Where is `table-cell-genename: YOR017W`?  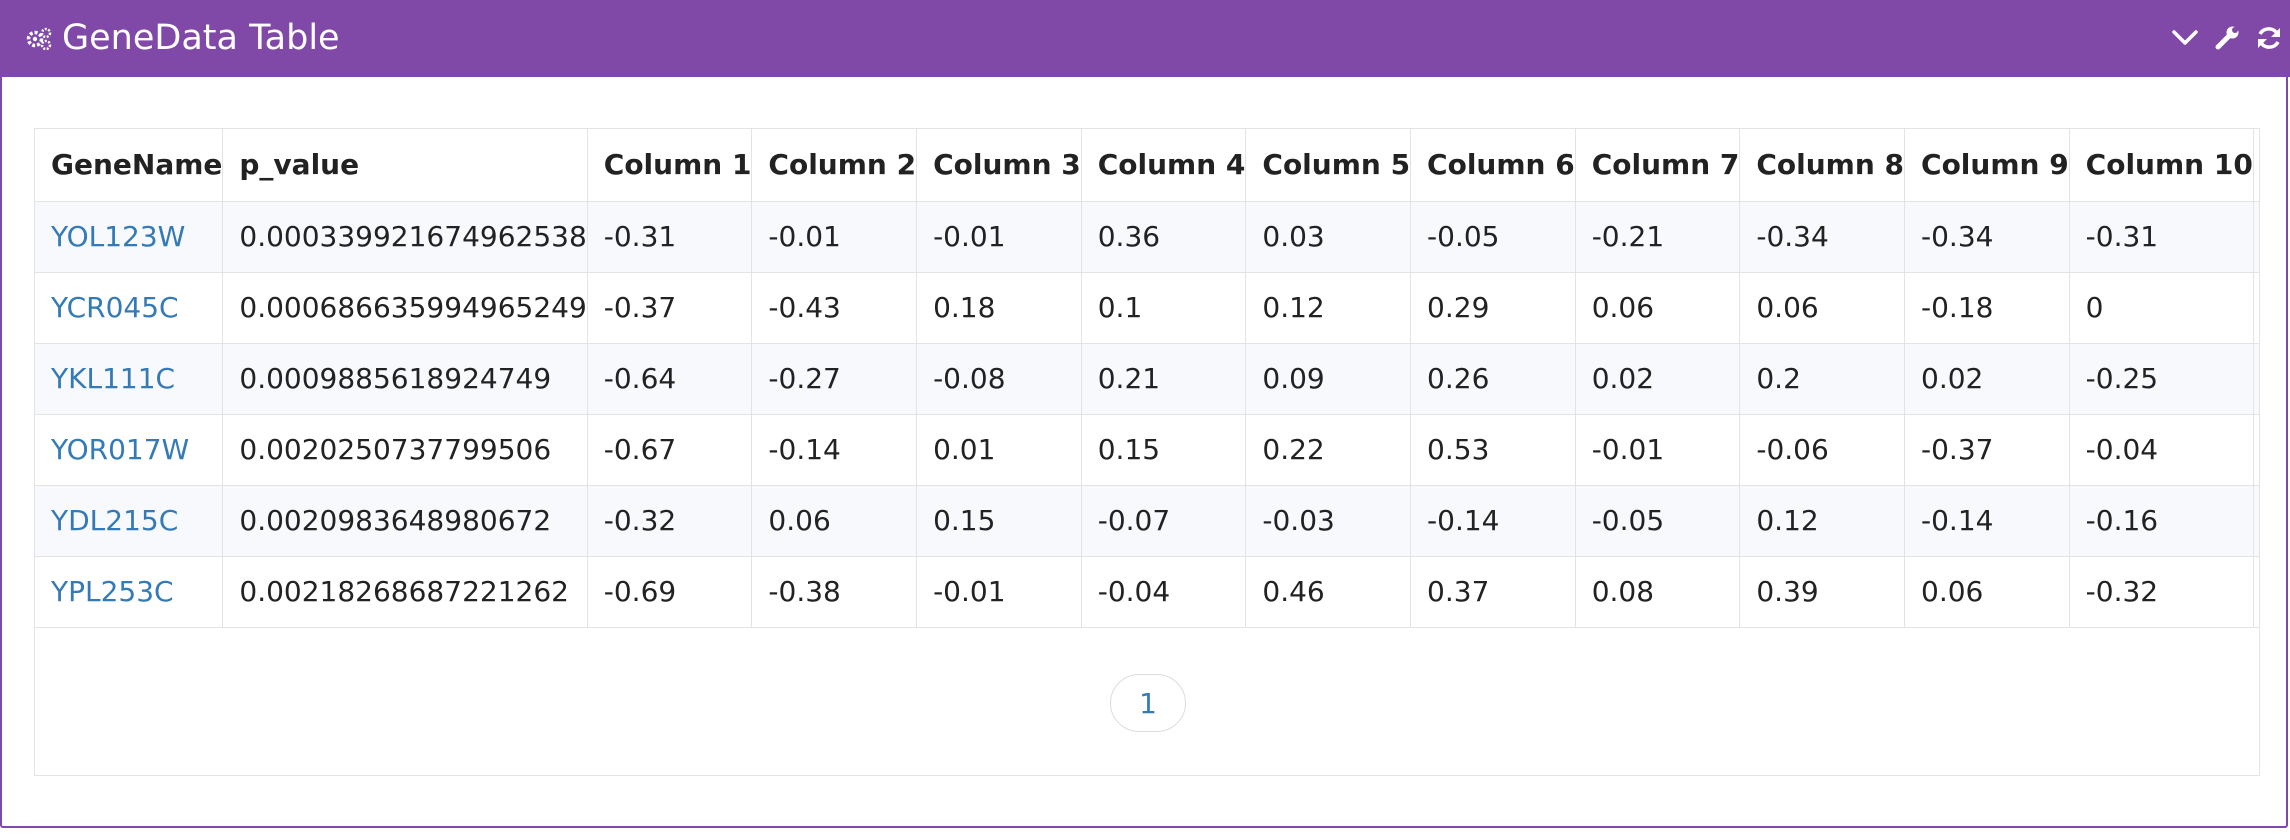 table-cell-genename: YOR017W is located at coordinates (129, 450).